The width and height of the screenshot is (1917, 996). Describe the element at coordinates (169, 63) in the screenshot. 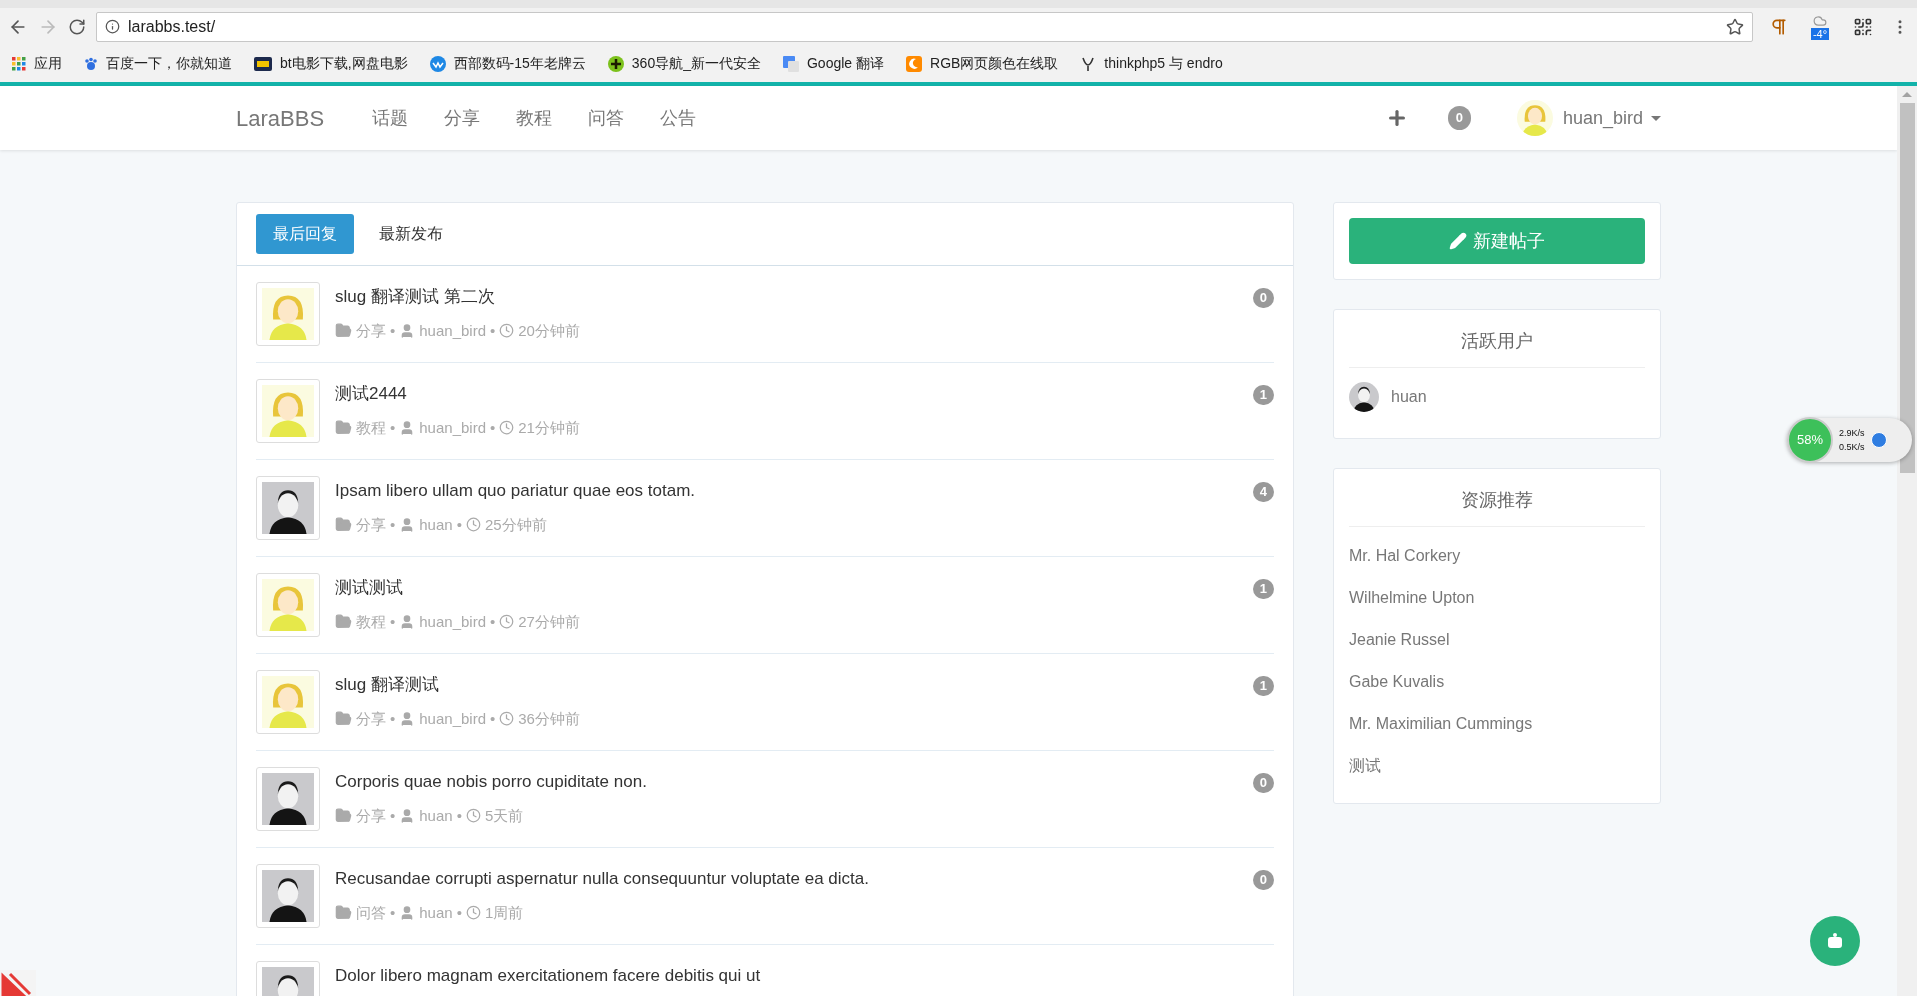

I see `bookmark-link: 百度一下，你就知道` at that location.